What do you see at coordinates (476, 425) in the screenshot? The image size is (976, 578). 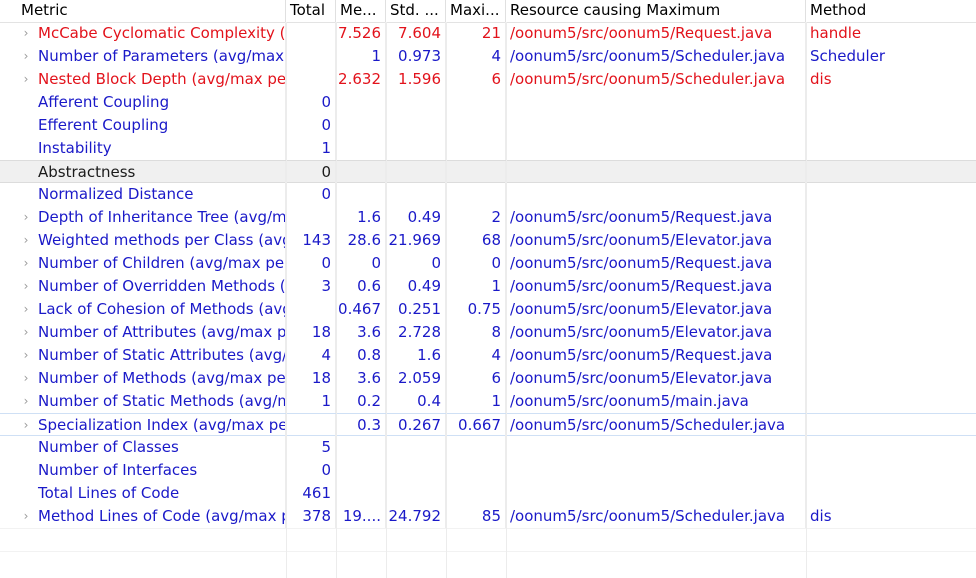 I see `maximum-cell: 0.667` at bounding box center [476, 425].